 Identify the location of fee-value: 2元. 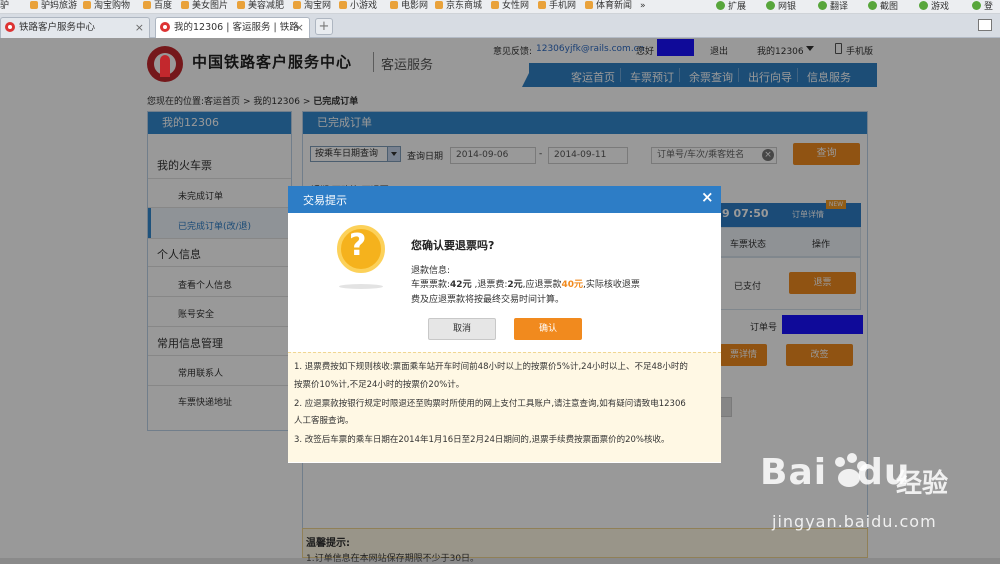
(515, 285).